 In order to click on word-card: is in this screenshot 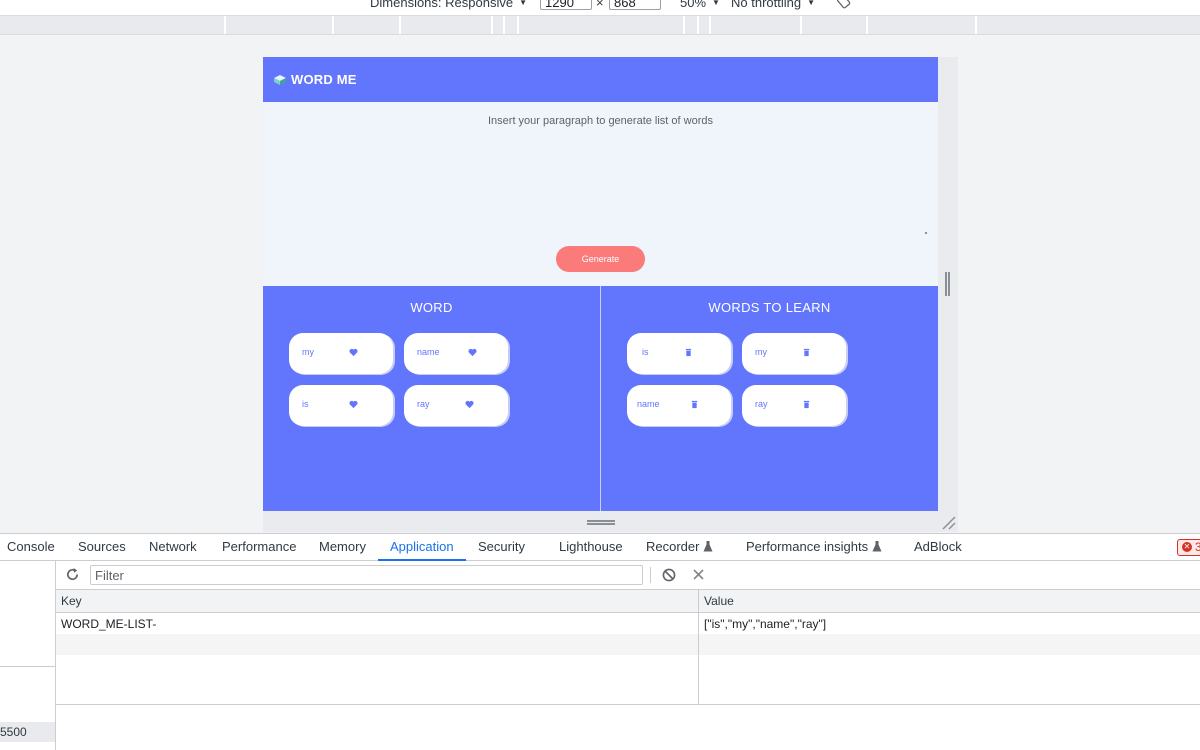, I will do `click(341, 405)`.